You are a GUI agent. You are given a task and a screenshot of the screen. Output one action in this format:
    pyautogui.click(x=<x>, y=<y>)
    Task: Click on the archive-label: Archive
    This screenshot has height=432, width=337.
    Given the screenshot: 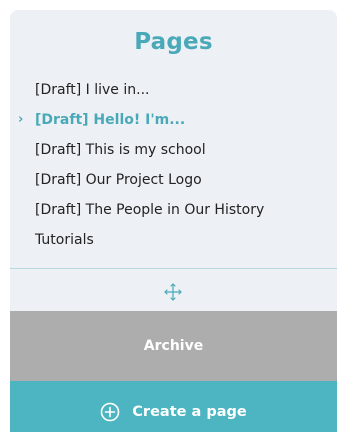 What is the action you would take?
    pyautogui.click(x=173, y=346)
    